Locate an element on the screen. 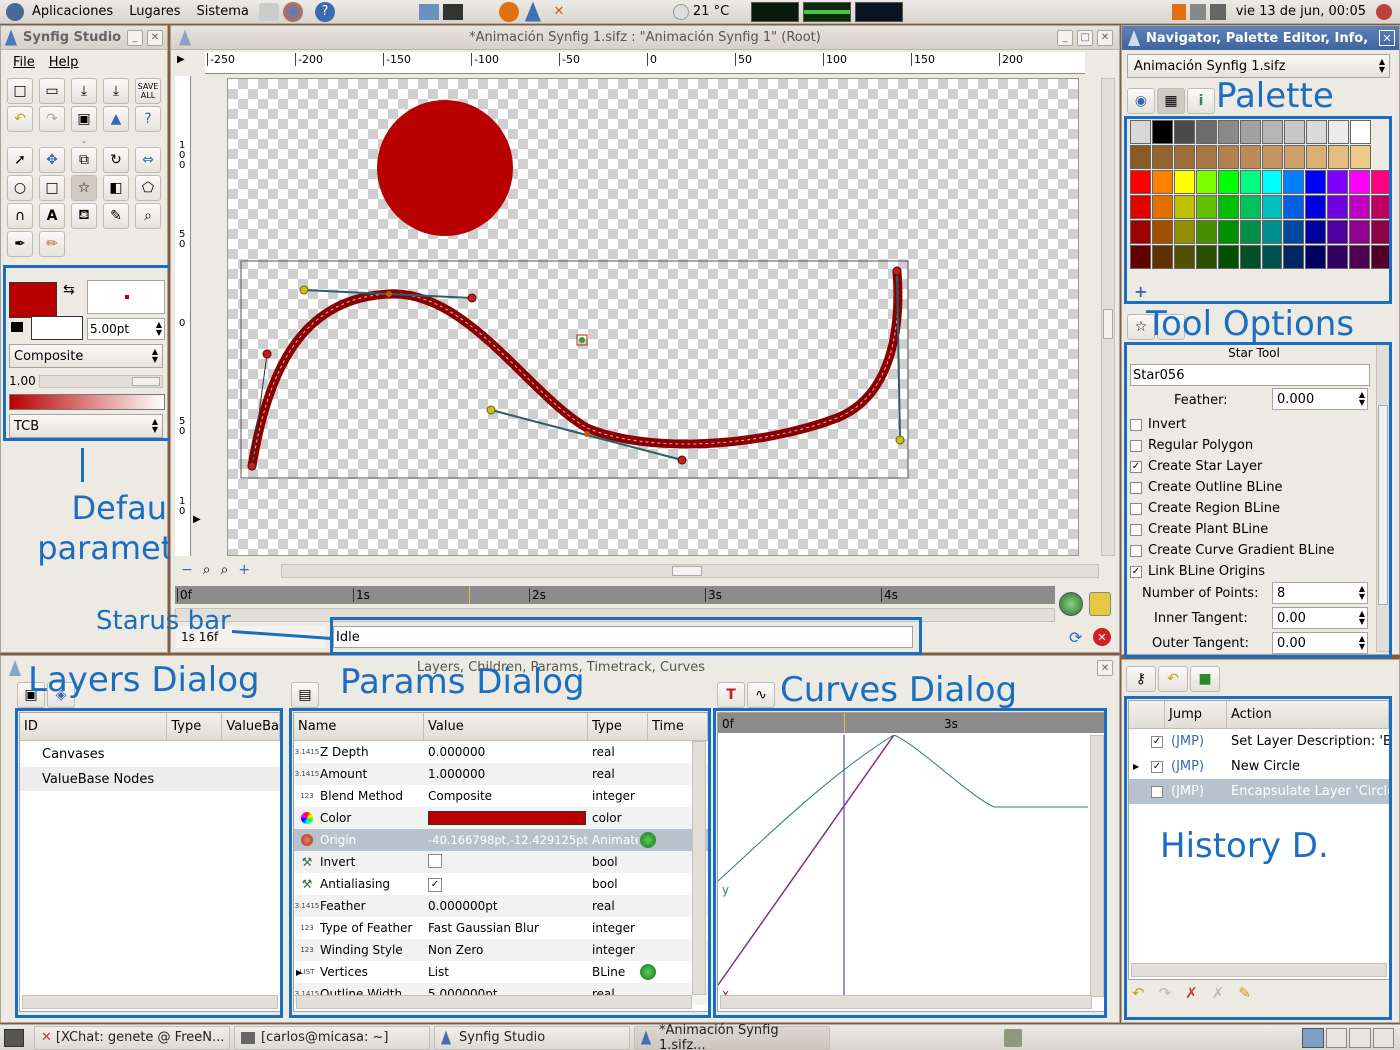 The image size is (1400, 1050). draw-tool-icon: ✏ is located at coordinates (52, 244).